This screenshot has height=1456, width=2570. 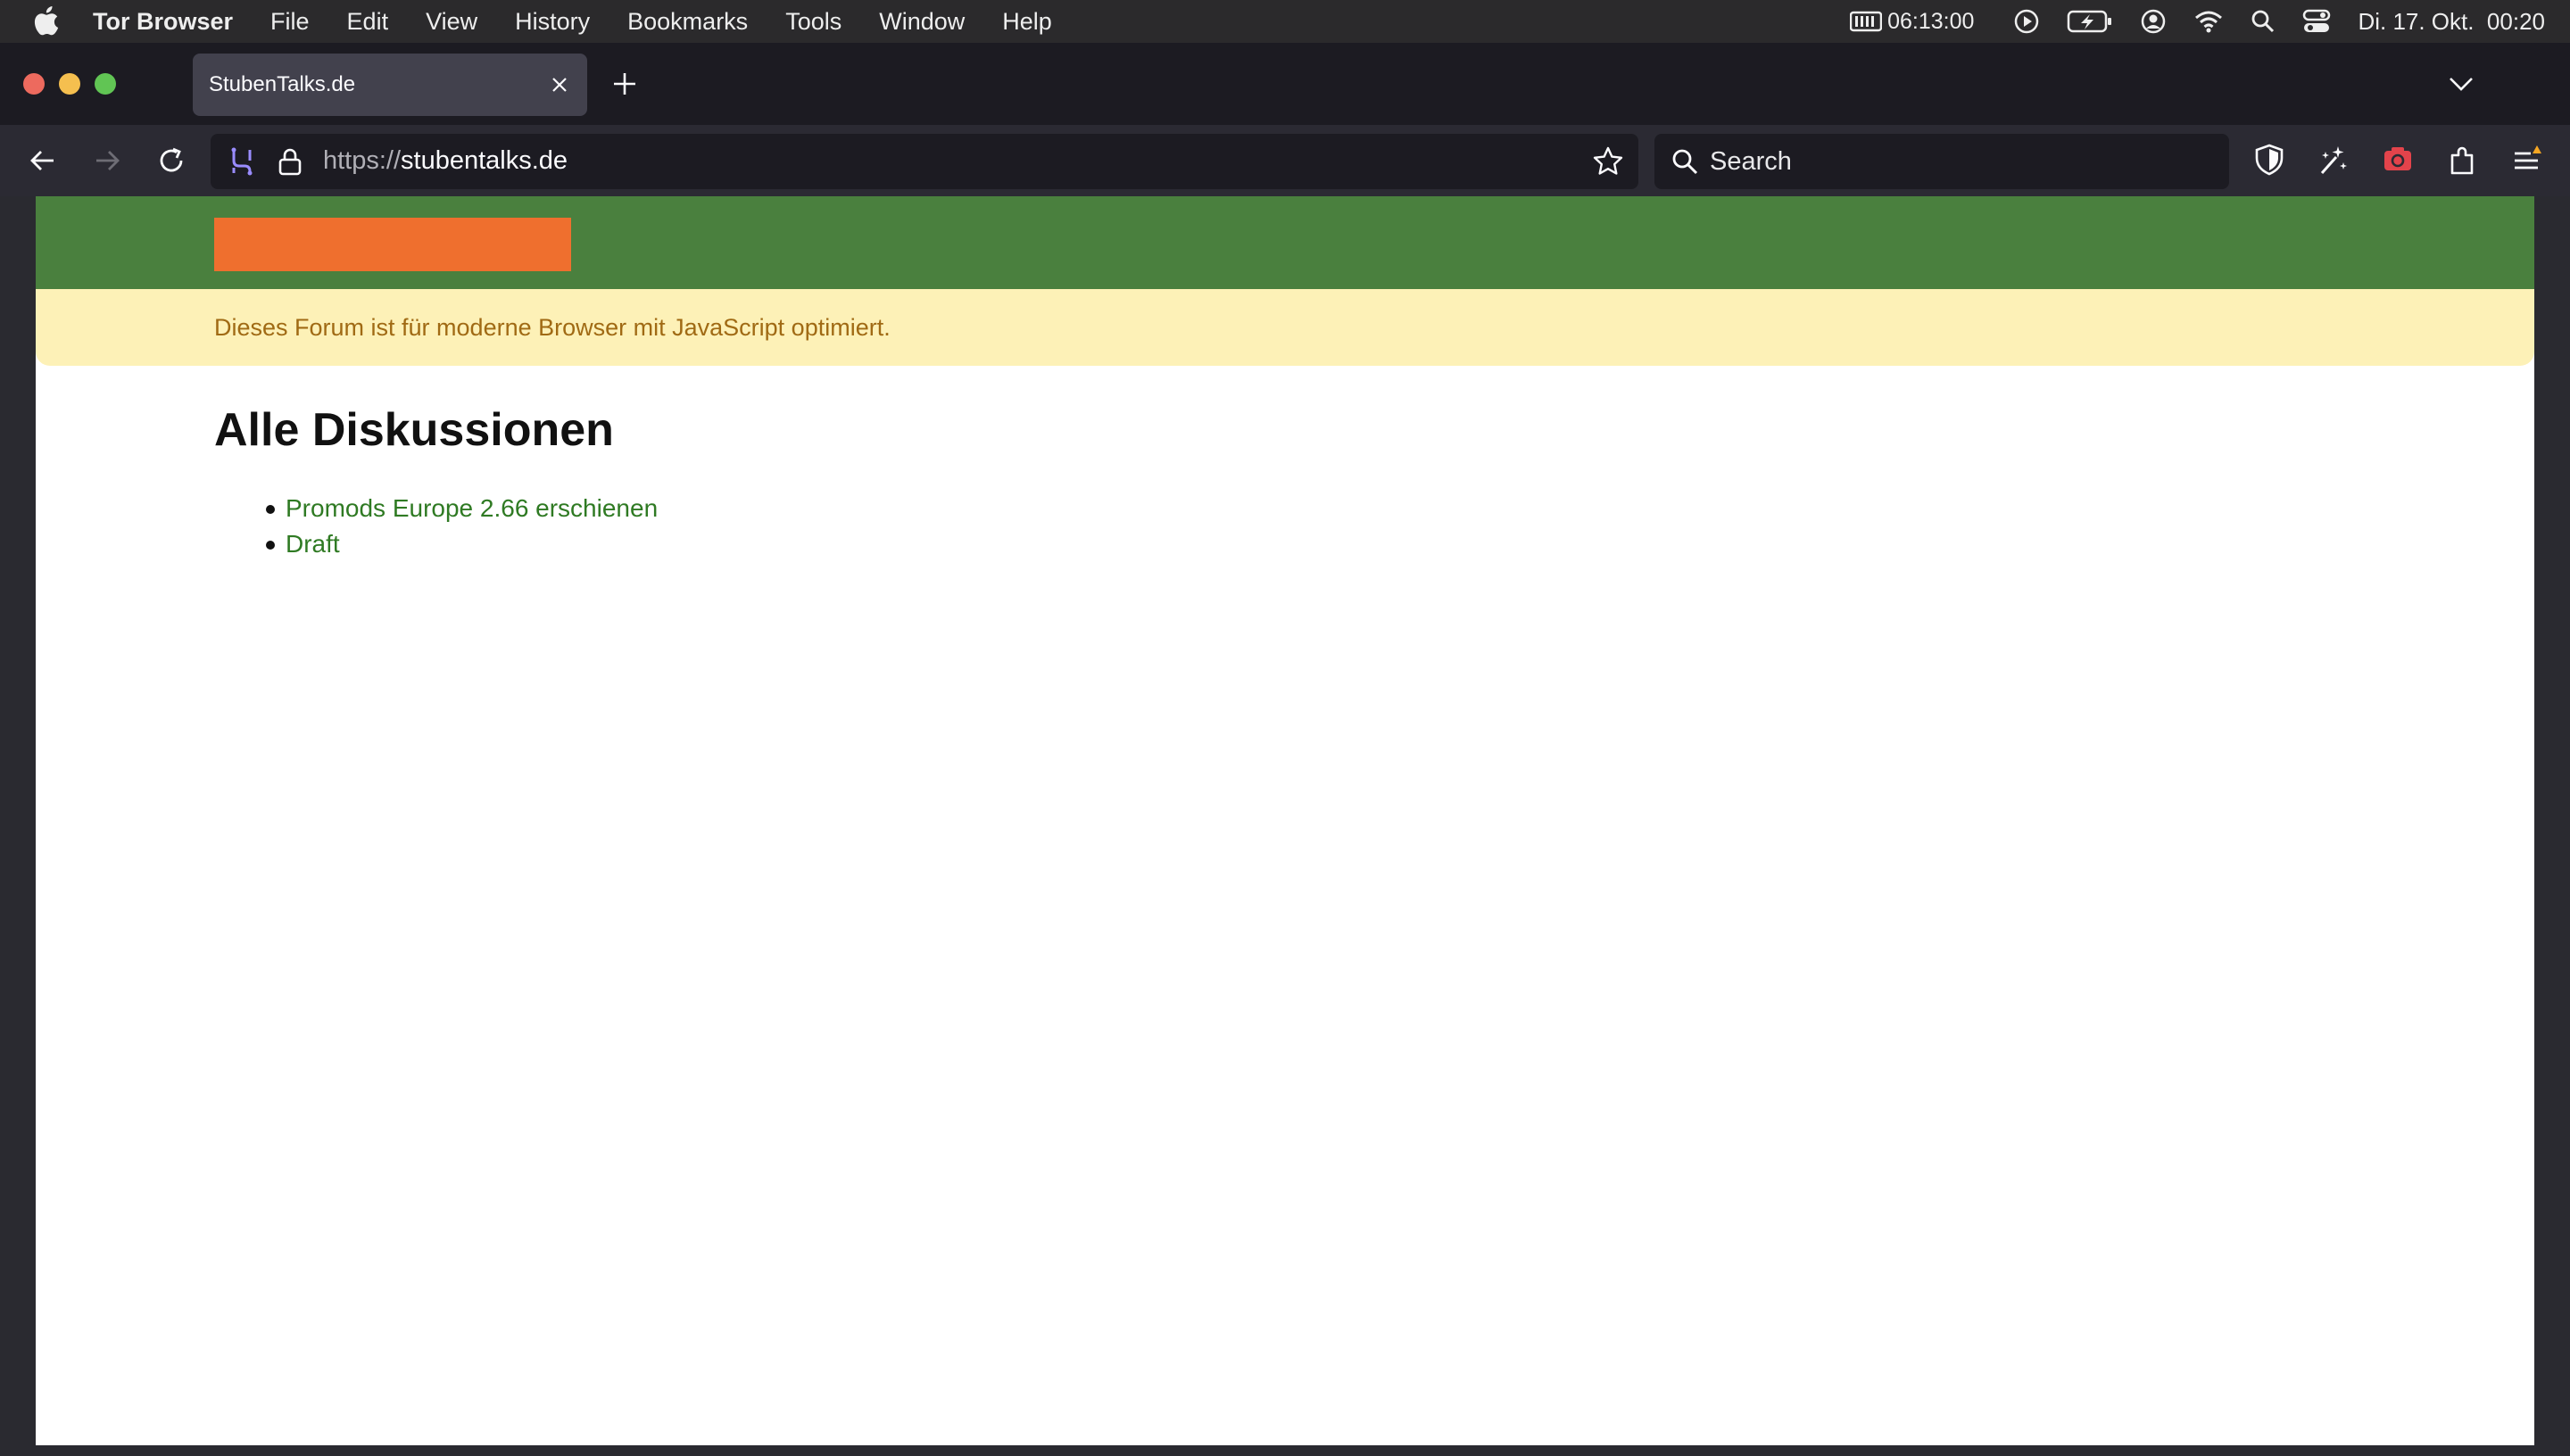 I want to click on window-minimize-button, so click(x=70, y=84).